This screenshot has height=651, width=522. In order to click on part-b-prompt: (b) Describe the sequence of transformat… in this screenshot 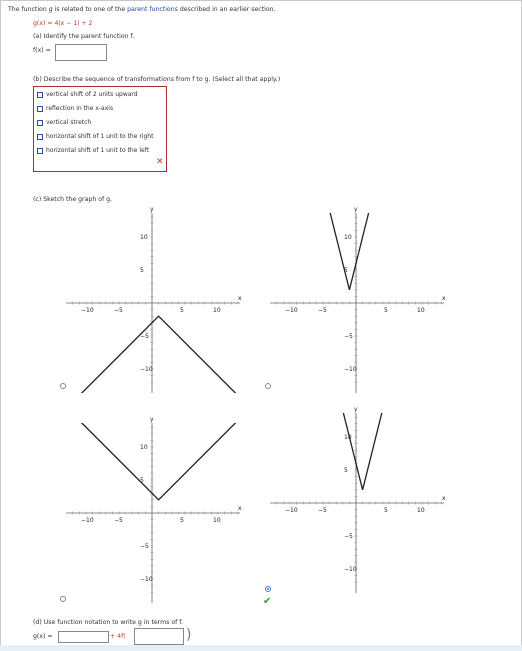, I will do `click(157, 79)`.